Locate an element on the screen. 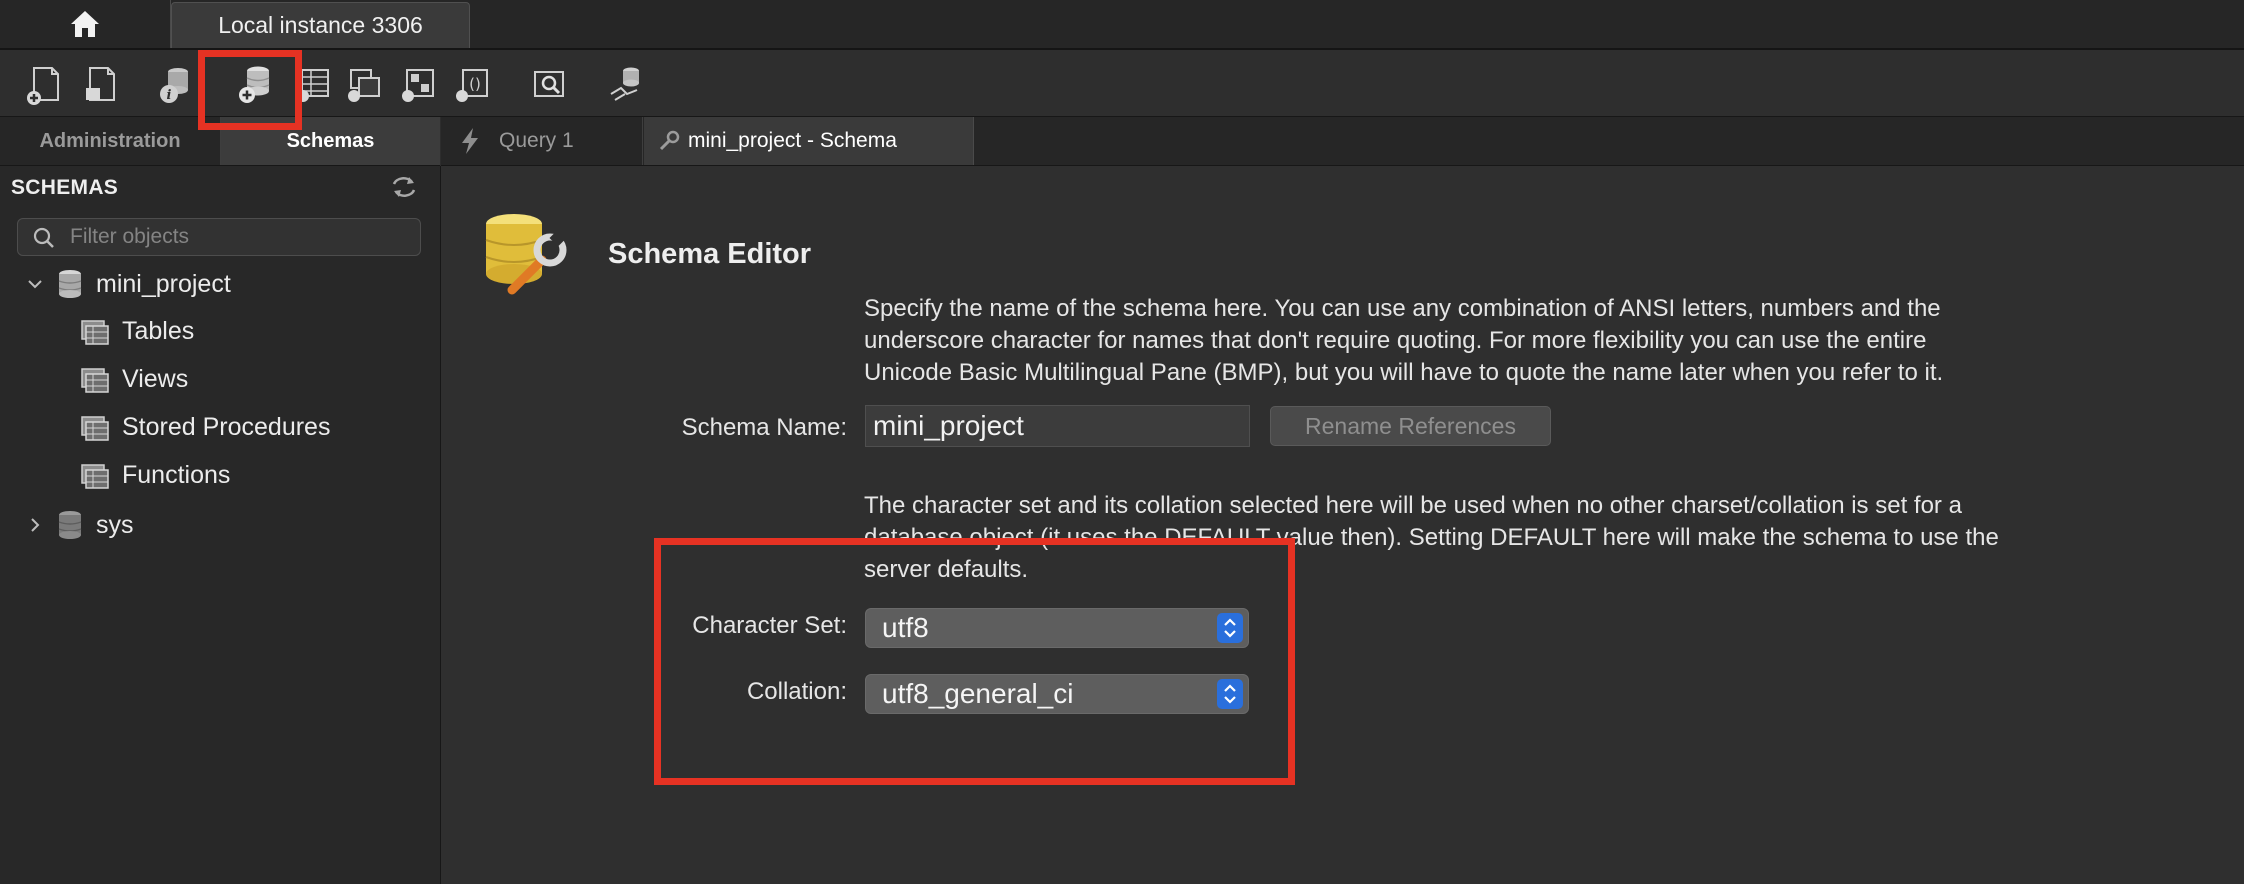 This screenshot has height=884, width=2244. tab-query-1: Query 1 is located at coordinates (542, 141).